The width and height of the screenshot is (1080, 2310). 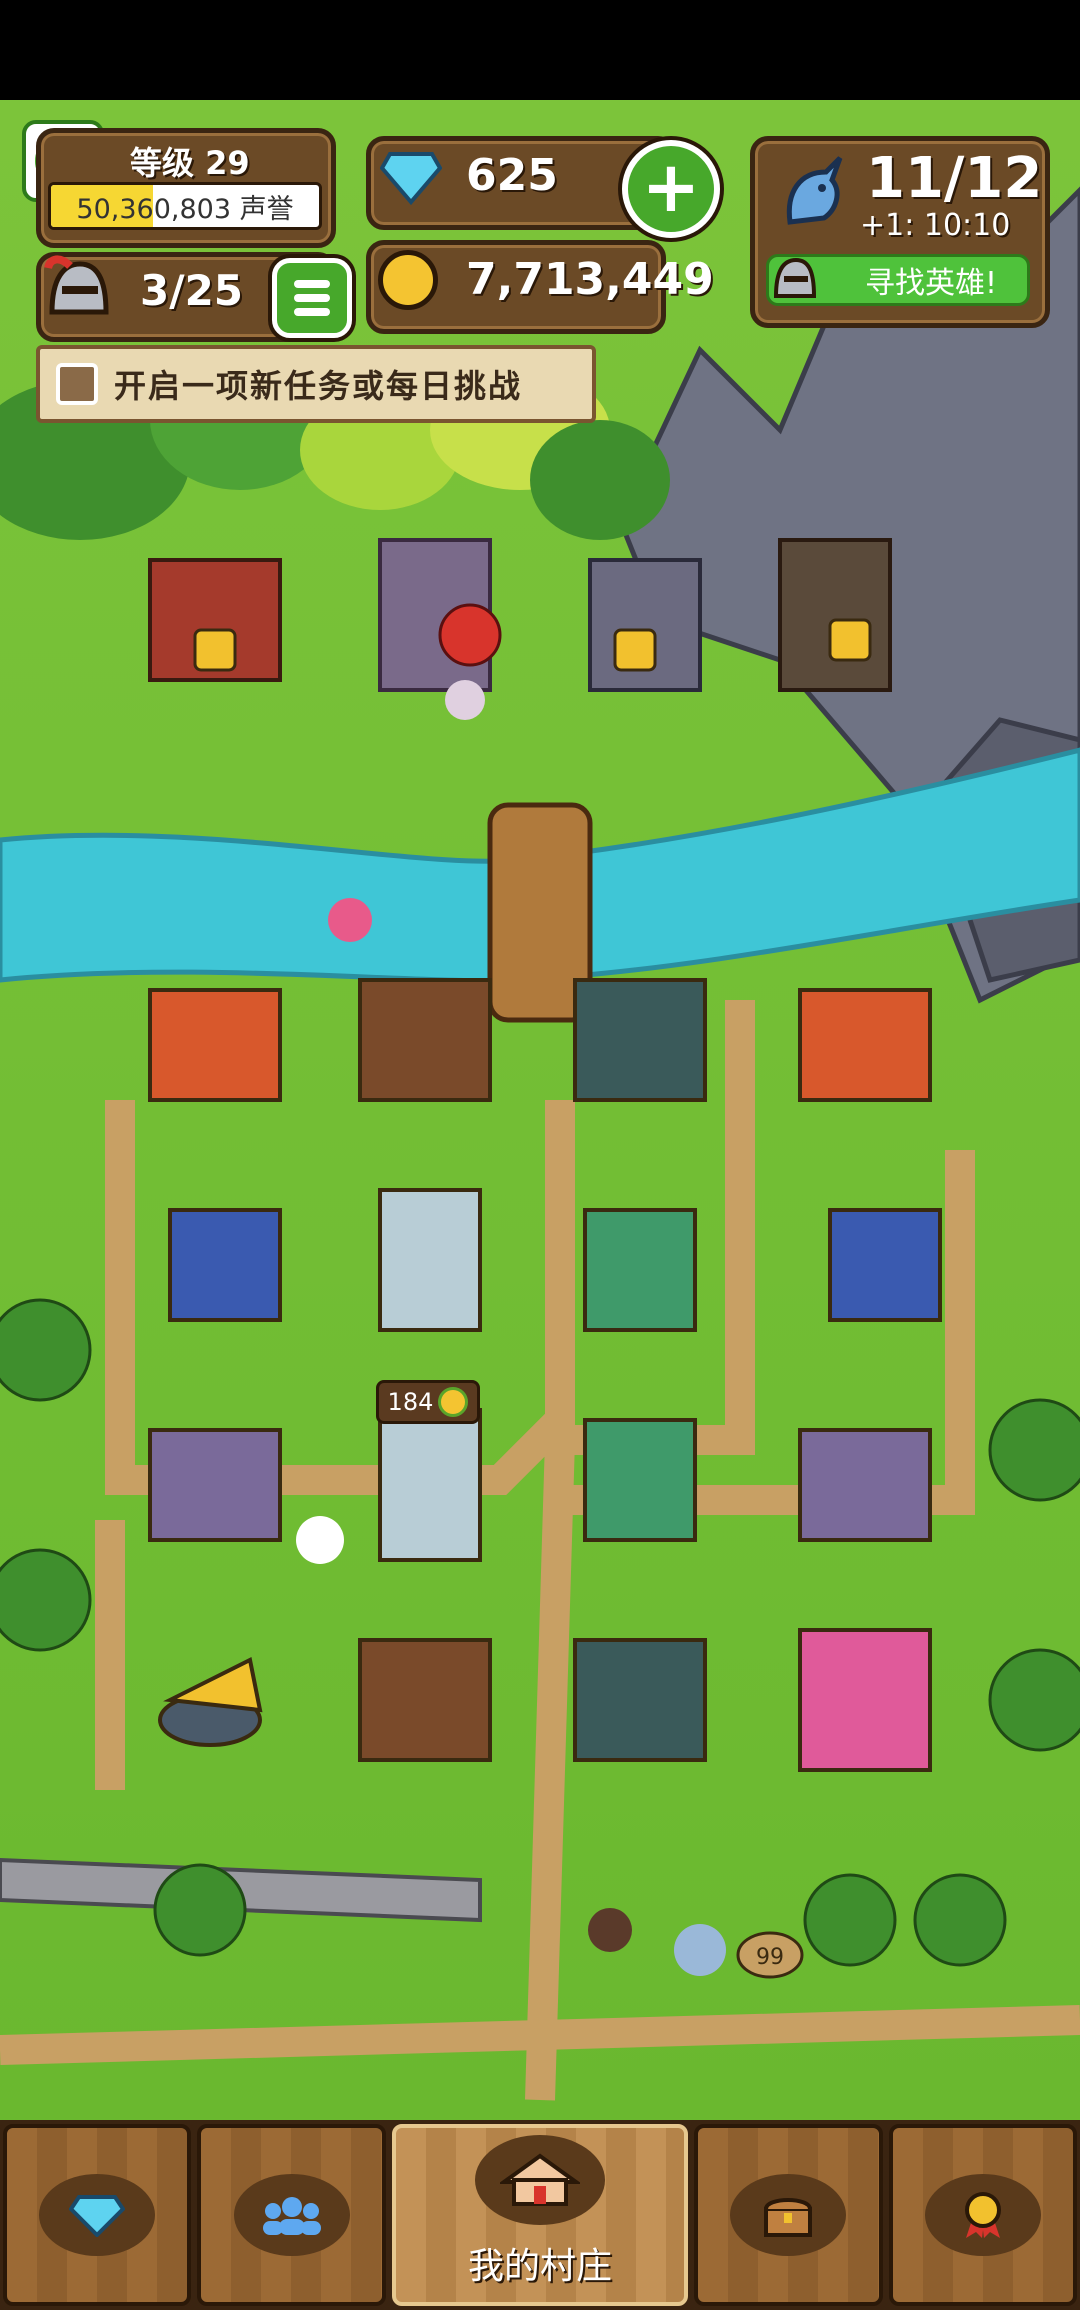 What do you see at coordinates (770, 1957) in the screenshot?
I see `stack-count: 99` at bounding box center [770, 1957].